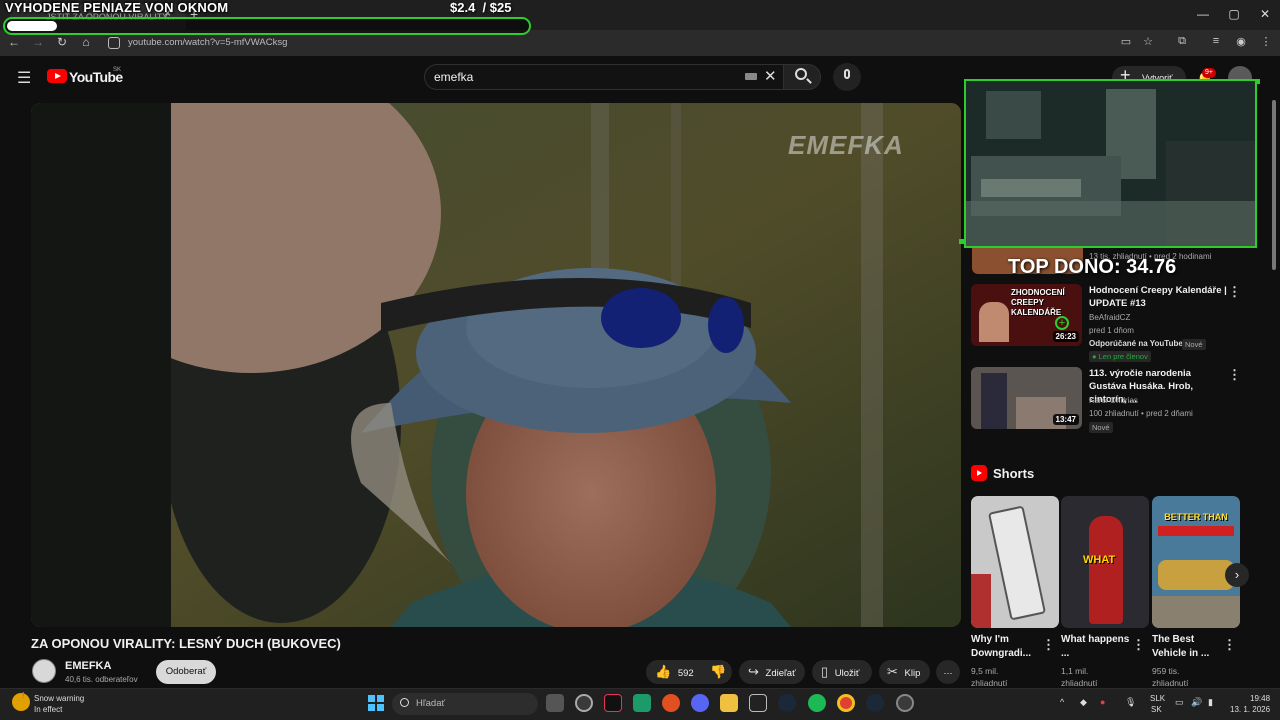  What do you see at coordinates (584, 703) in the screenshot?
I see `obs-icon` at bounding box center [584, 703].